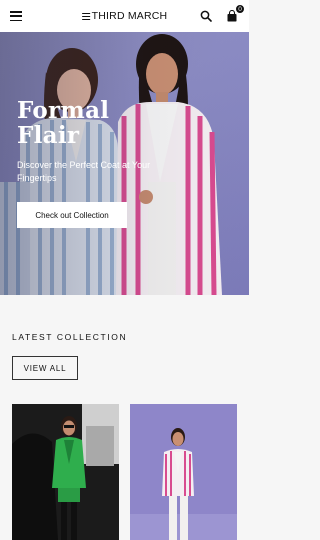  I want to click on view-all-button: VIEW ALL, so click(45, 368).